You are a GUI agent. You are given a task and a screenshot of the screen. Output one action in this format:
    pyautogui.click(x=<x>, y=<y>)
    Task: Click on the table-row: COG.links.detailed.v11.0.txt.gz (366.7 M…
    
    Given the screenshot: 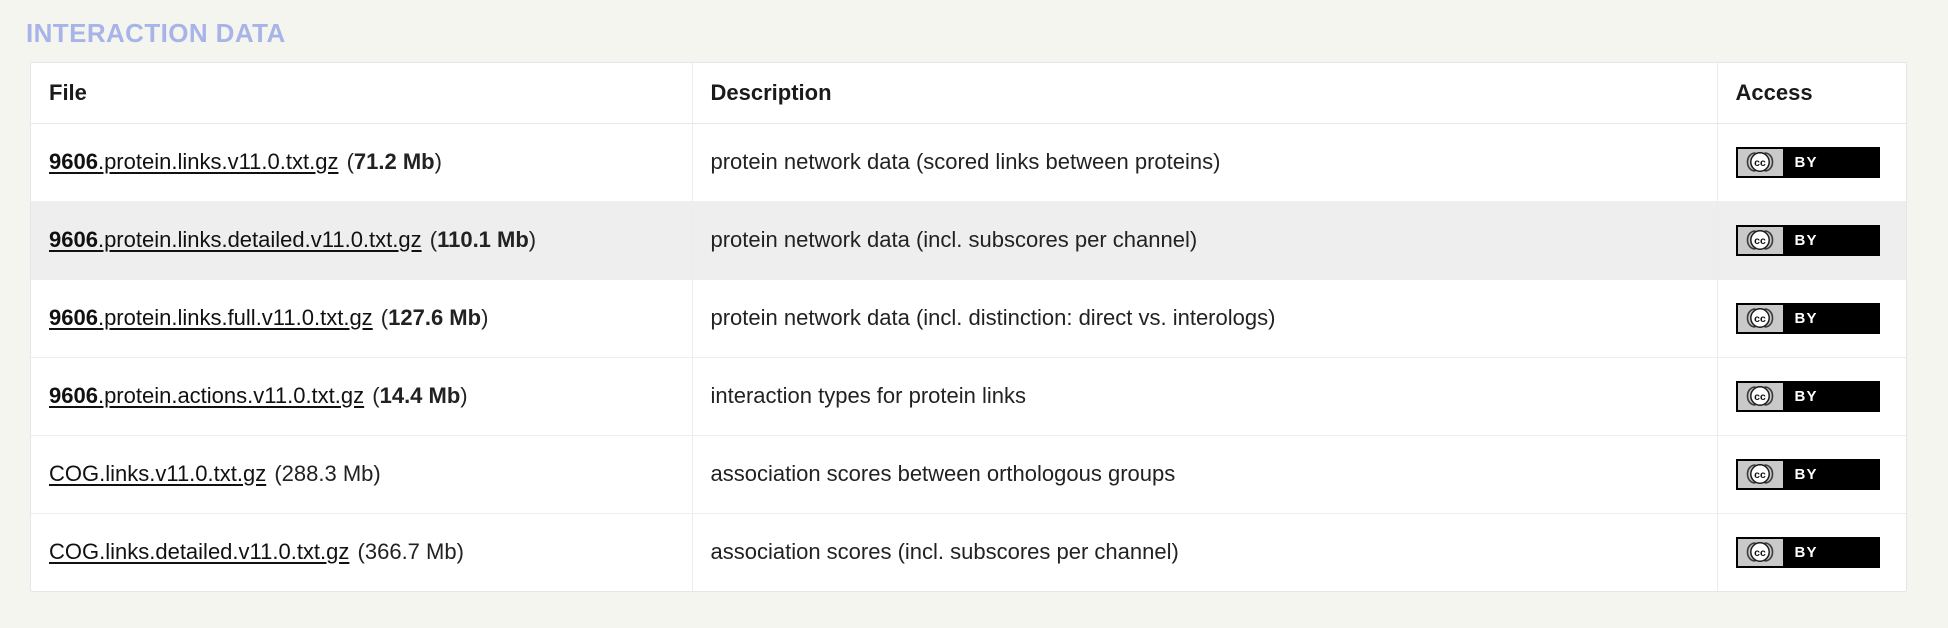 What is the action you would take?
    pyautogui.click(x=968, y=552)
    